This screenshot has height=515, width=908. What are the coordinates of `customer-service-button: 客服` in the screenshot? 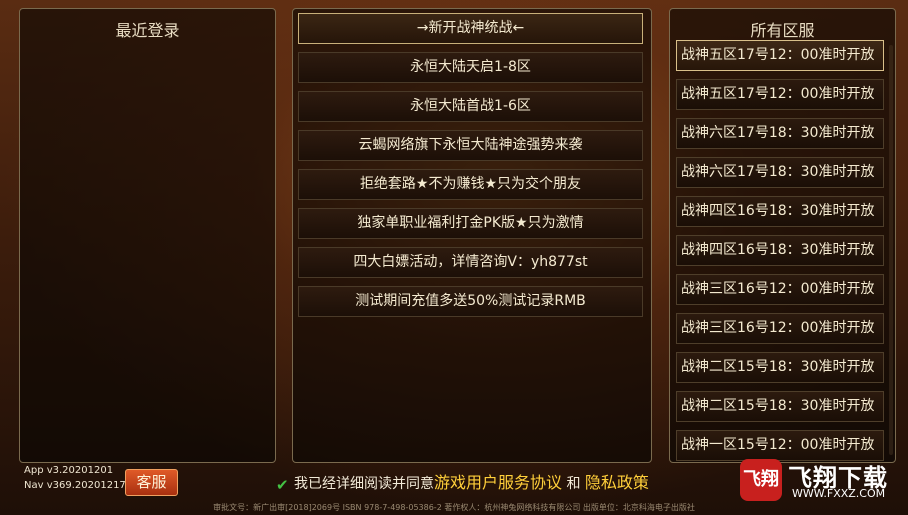 It's located at (151, 482).